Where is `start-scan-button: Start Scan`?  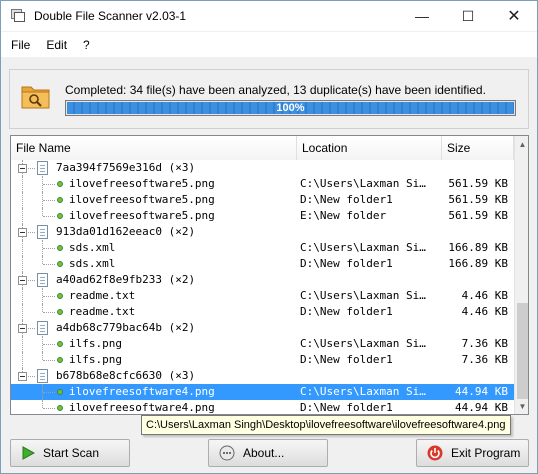 start-scan-button: Start Scan is located at coordinates (70, 453).